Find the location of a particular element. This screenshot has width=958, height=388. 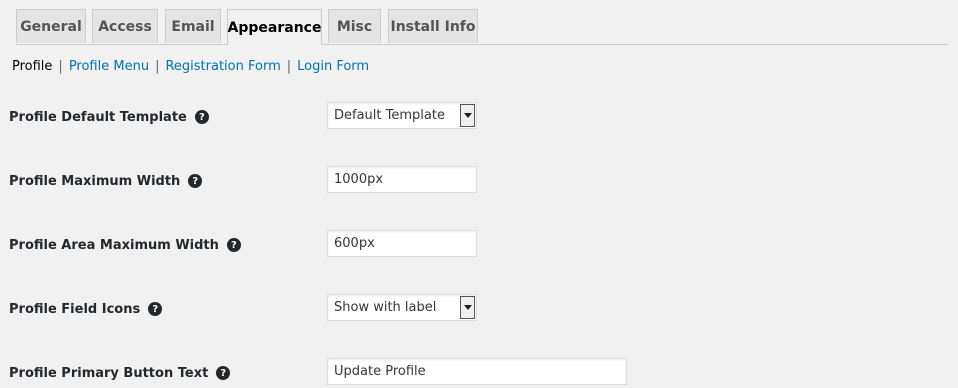

setting-label: Profile Field Icons ? is located at coordinates (86, 309).